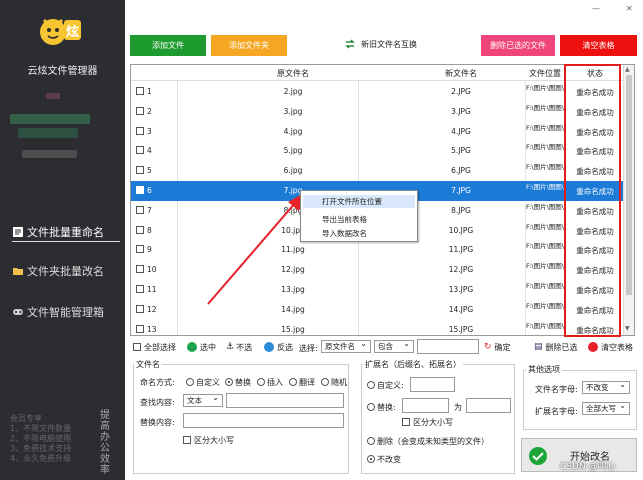 The width and height of the screenshot is (643, 480). What do you see at coordinates (580, 400) in the screenshot?
I see `other-options-panel` at bounding box center [580, 400].